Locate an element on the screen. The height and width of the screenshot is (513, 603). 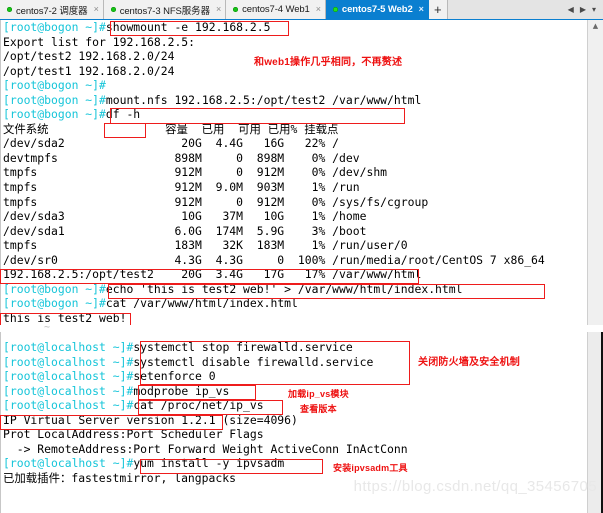
terminal-text: showmount -e 192.168.2.5 is located at coordinates (188, 27).